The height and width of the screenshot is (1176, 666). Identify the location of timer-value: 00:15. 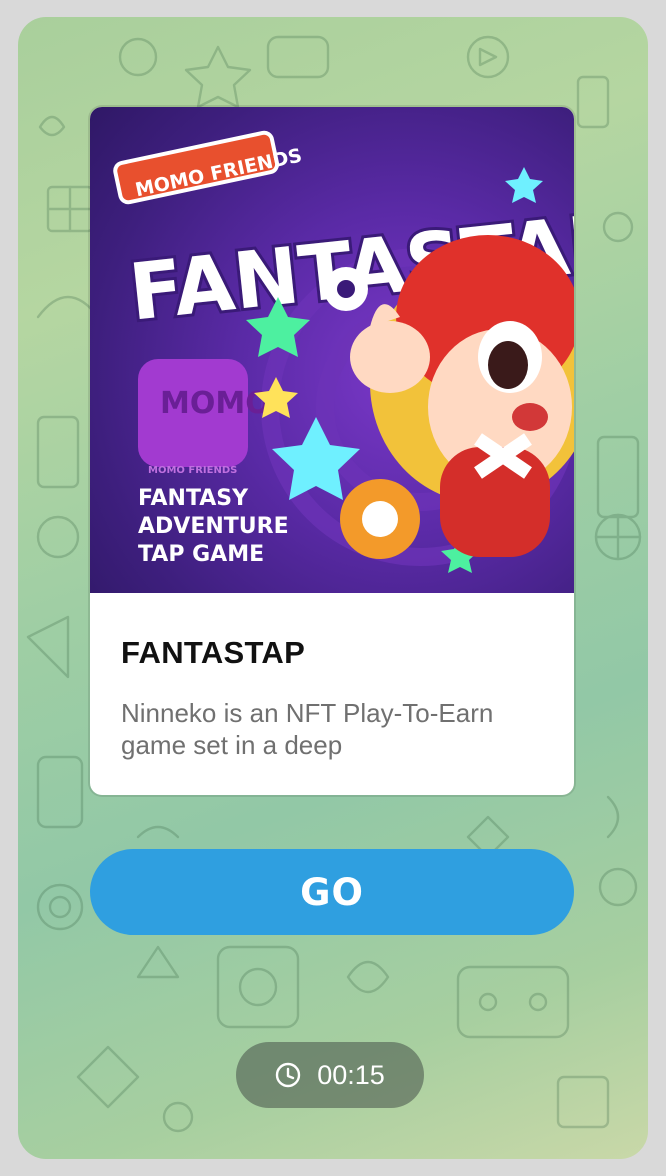
(351, 1074).